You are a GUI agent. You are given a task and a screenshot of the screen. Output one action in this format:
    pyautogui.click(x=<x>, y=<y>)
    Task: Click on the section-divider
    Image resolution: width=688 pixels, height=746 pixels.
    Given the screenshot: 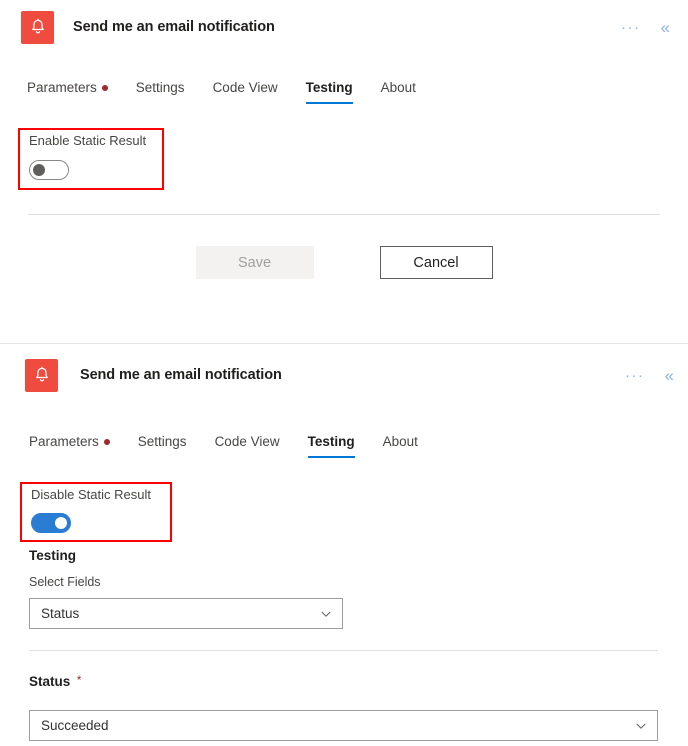 What is the action you would take?
    pyautogui.click(x=344, y=214)
    